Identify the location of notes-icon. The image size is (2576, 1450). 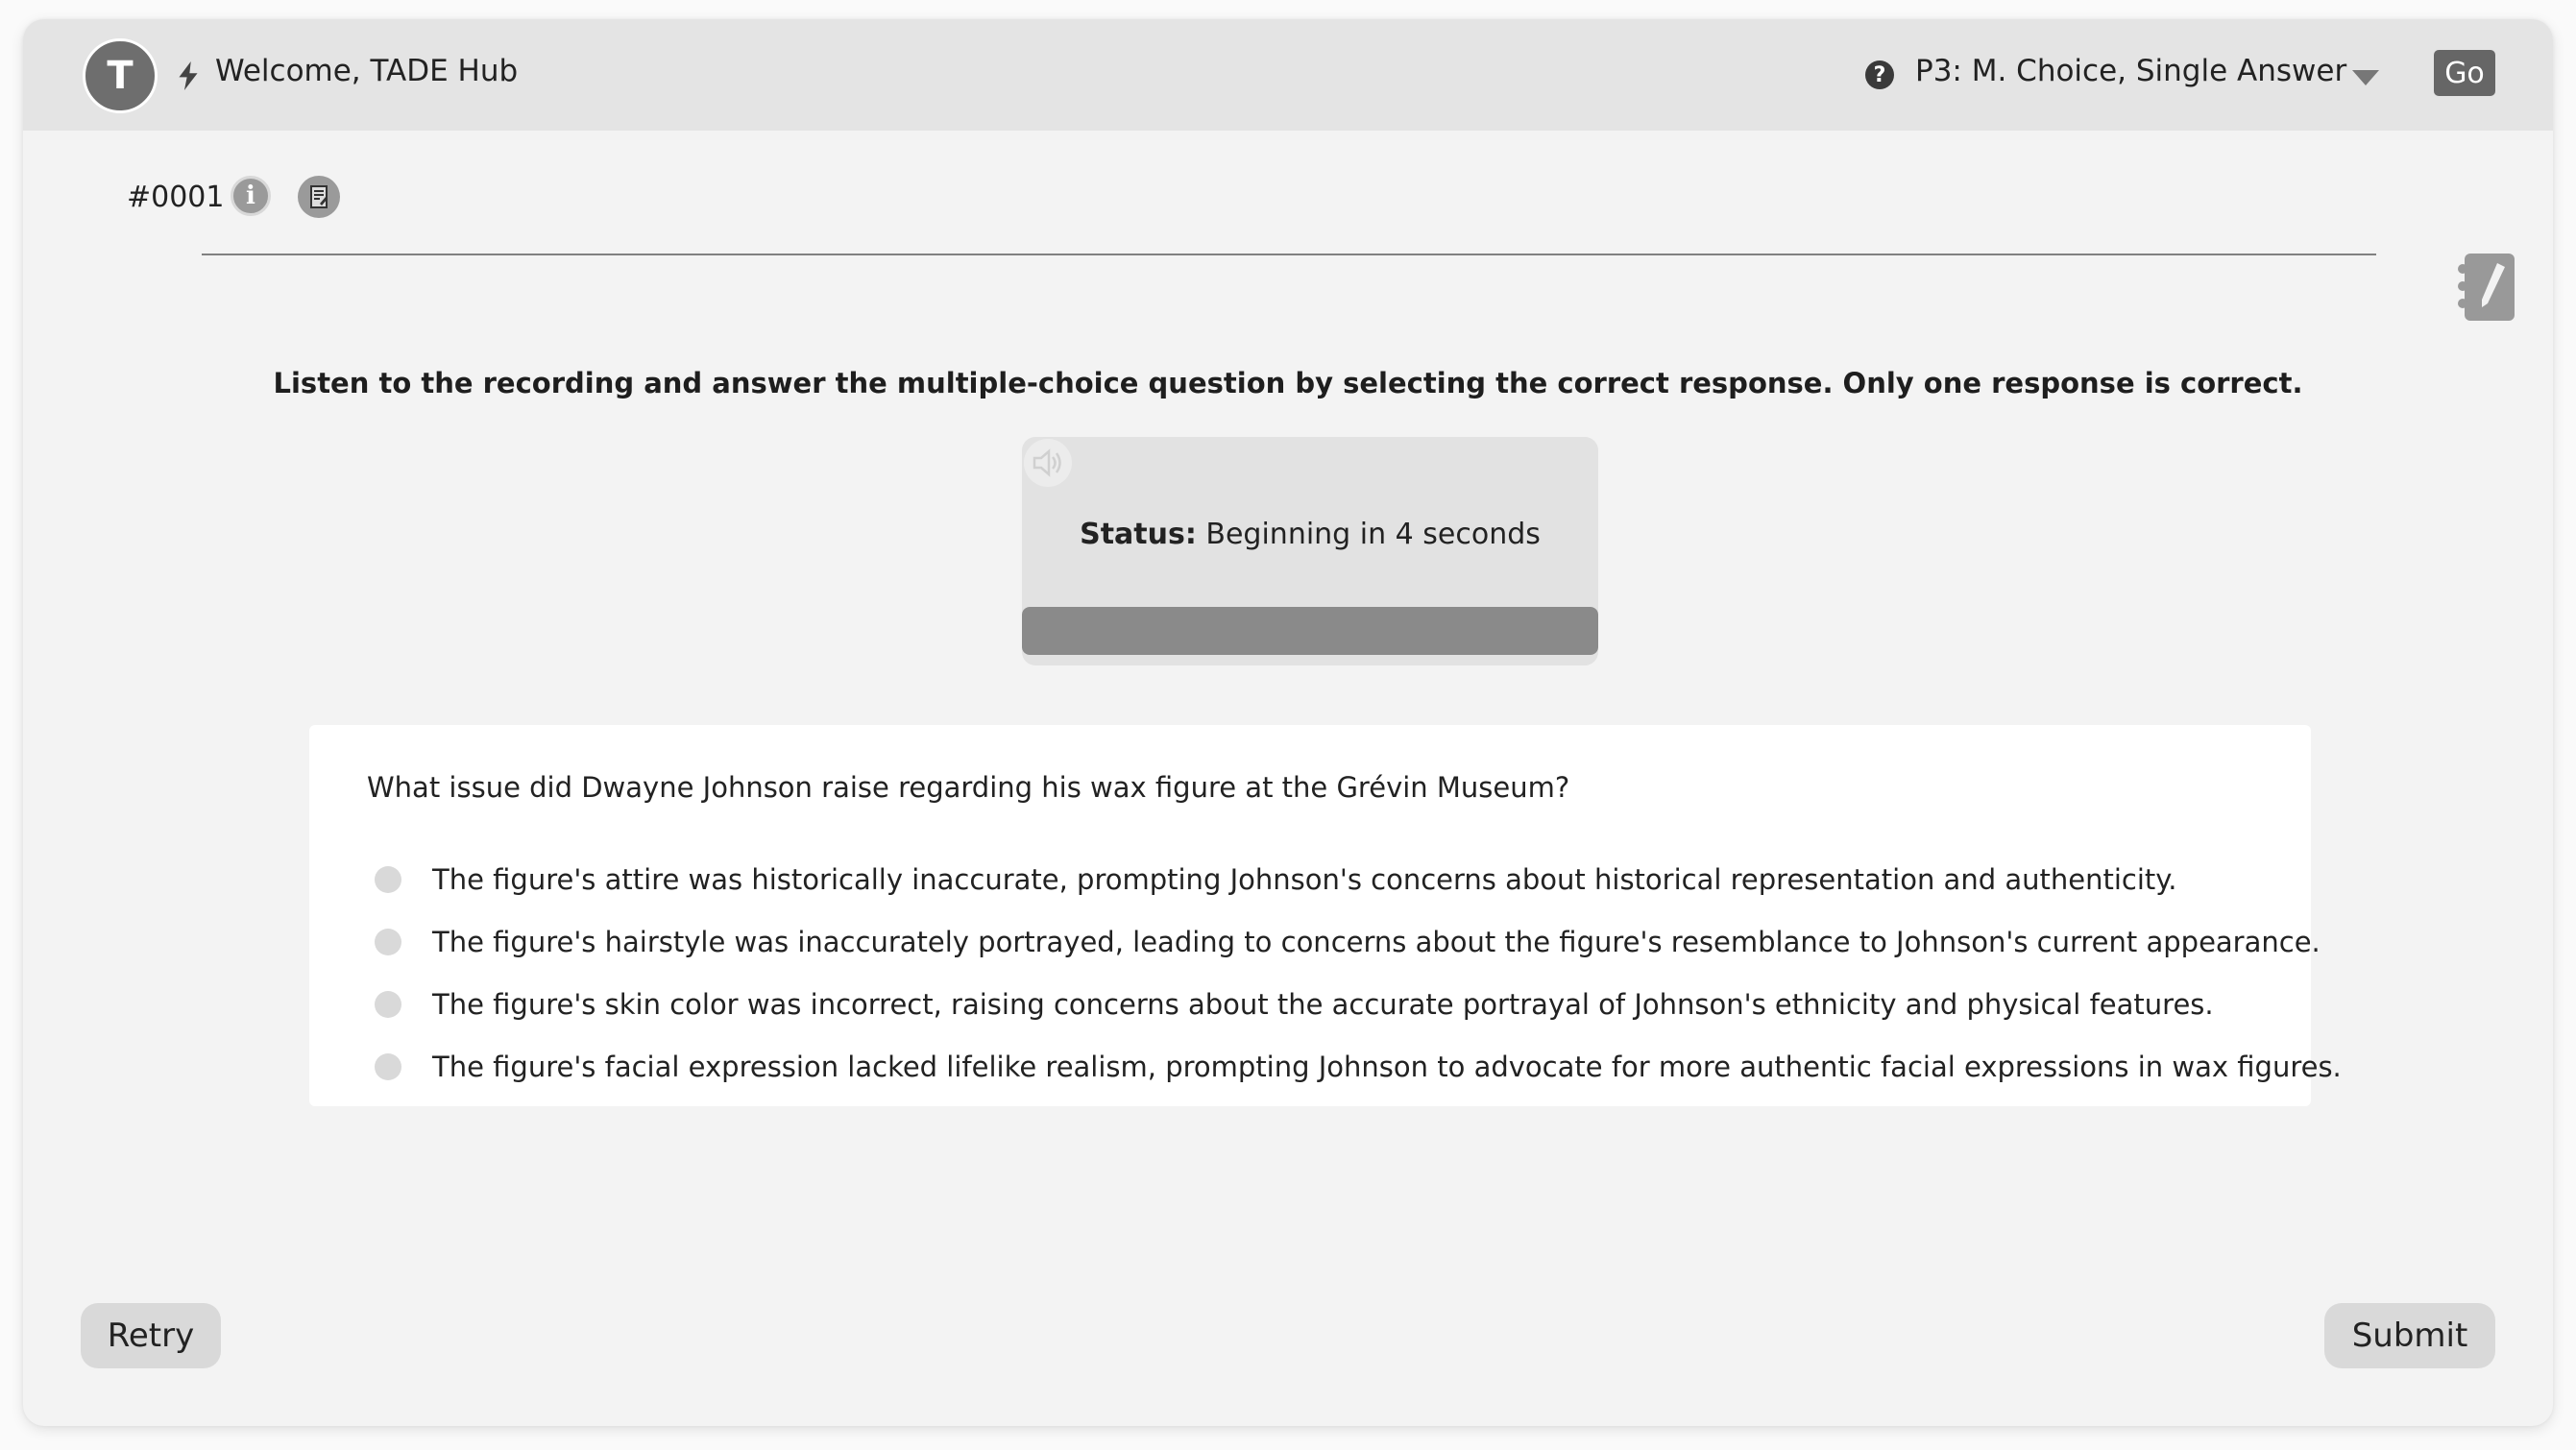
(319, 197).